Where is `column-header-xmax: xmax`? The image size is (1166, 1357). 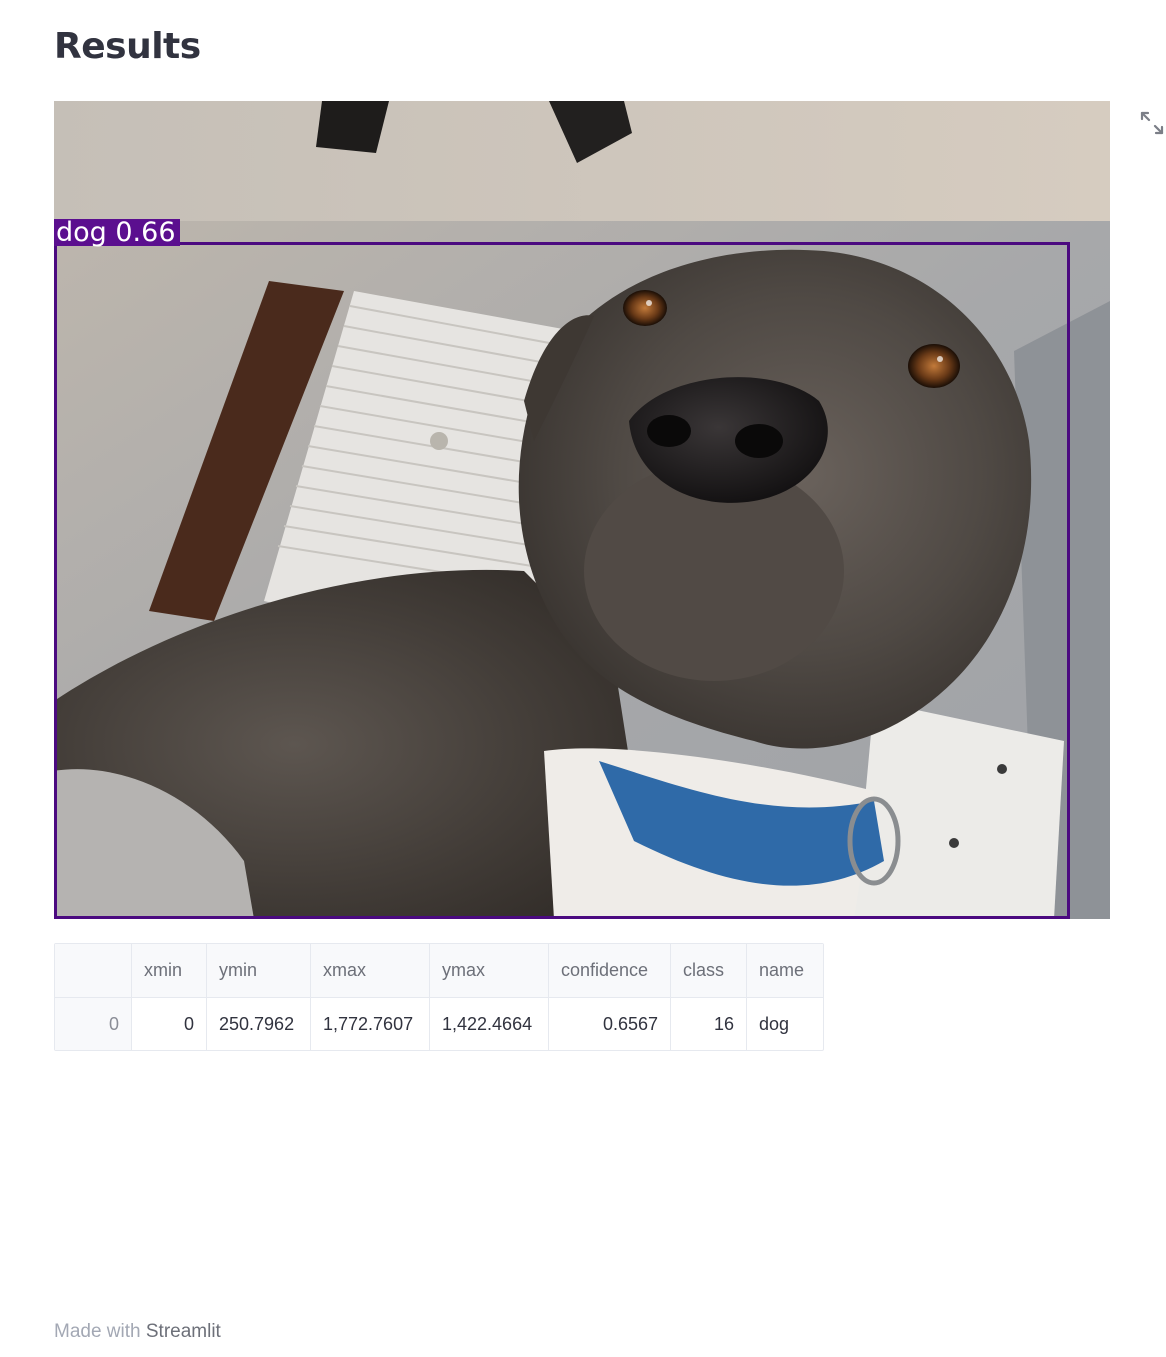
column-header-xmax: xmax is located at coordinates (370, 971).